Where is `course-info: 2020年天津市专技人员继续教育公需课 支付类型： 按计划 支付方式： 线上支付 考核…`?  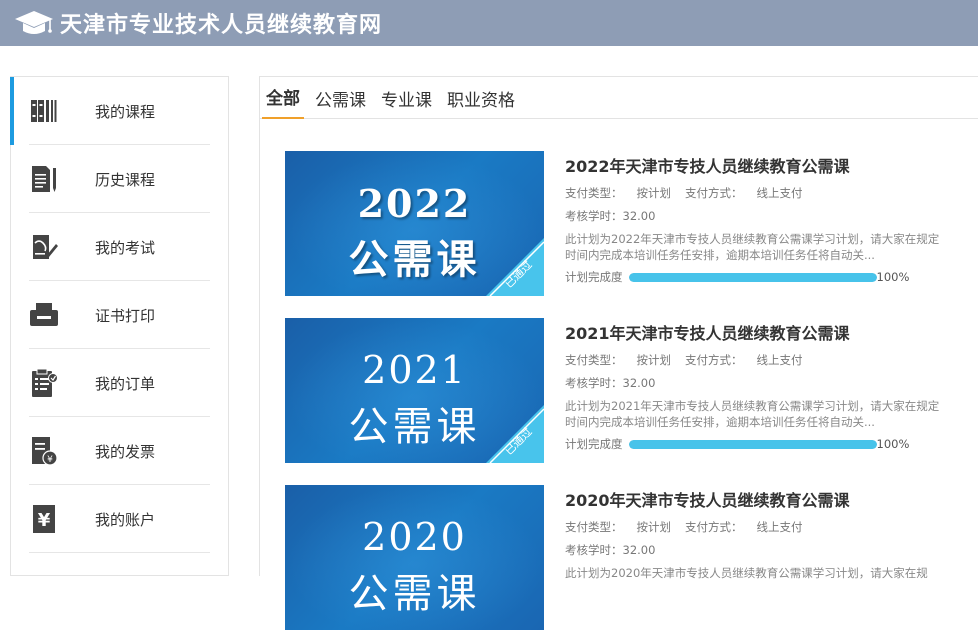
course-info: 2020年天津市专技人员继续教育公需课 支付类型： 按计划 支付方式： 线上支付 考核… is located at coordinates (765, 533).